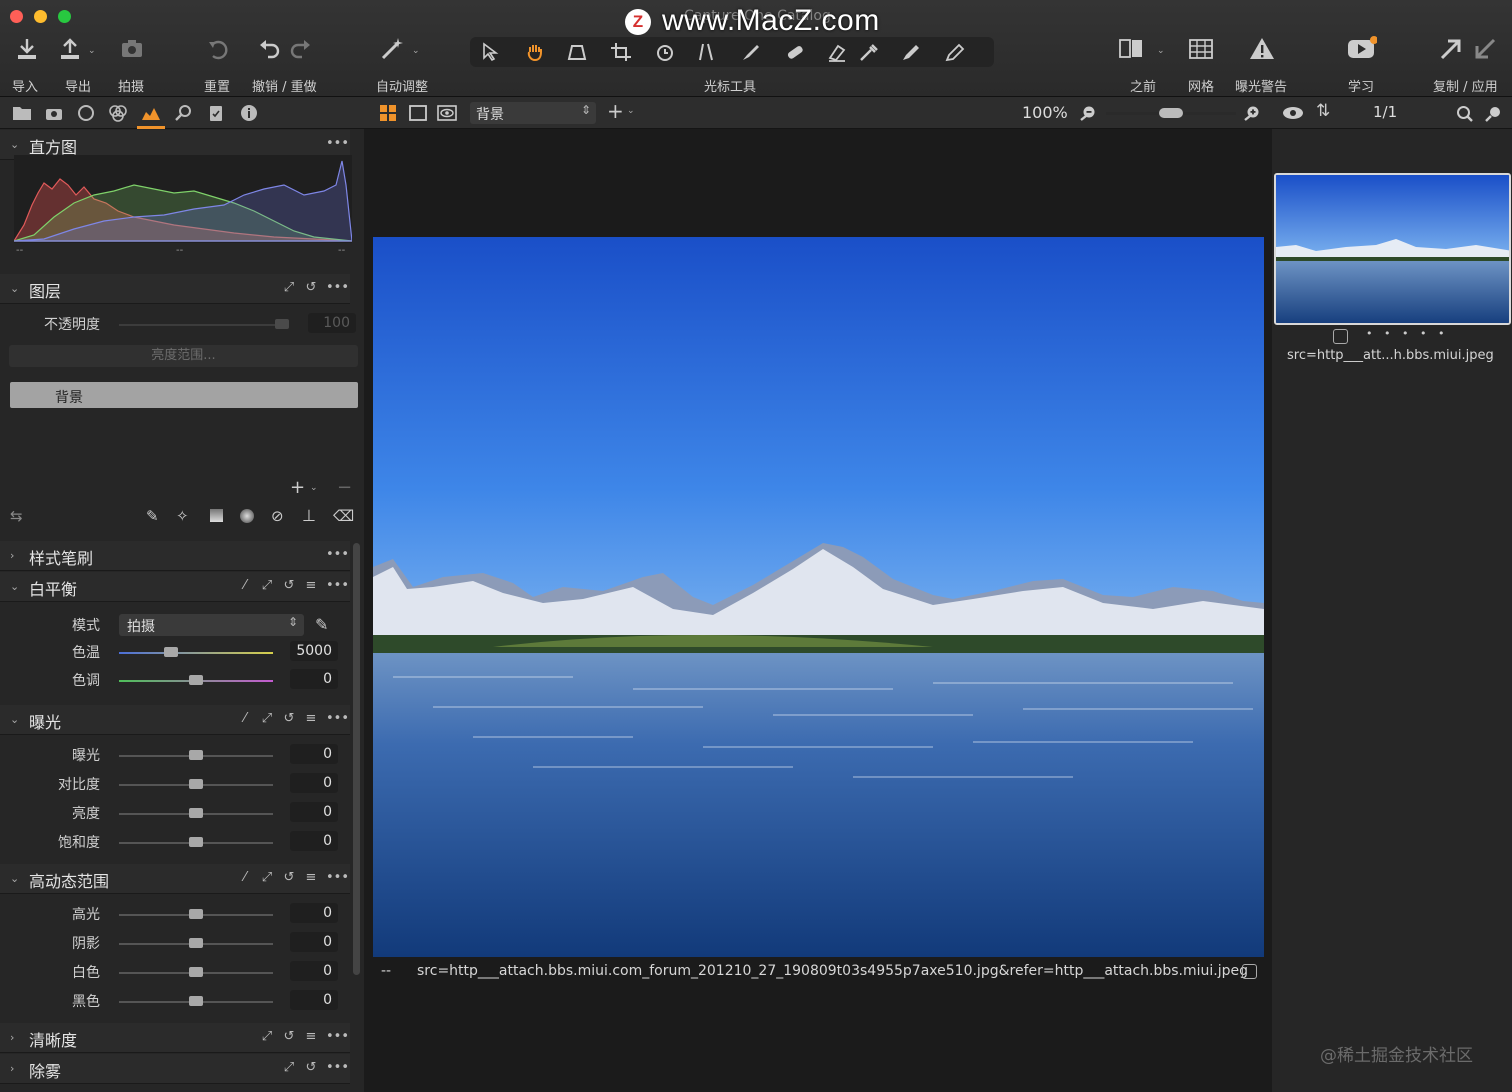 This screenshot has width=1512, height=1092. Describe the element at coordinates (388, 113) in the screenshot. I see `multi-view-grid-icon` at that location.